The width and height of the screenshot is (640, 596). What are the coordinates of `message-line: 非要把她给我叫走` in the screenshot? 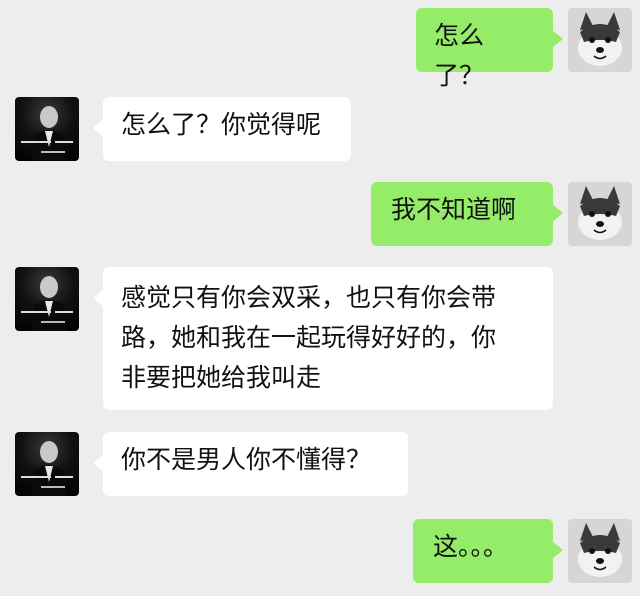 It's located at (221, 377).